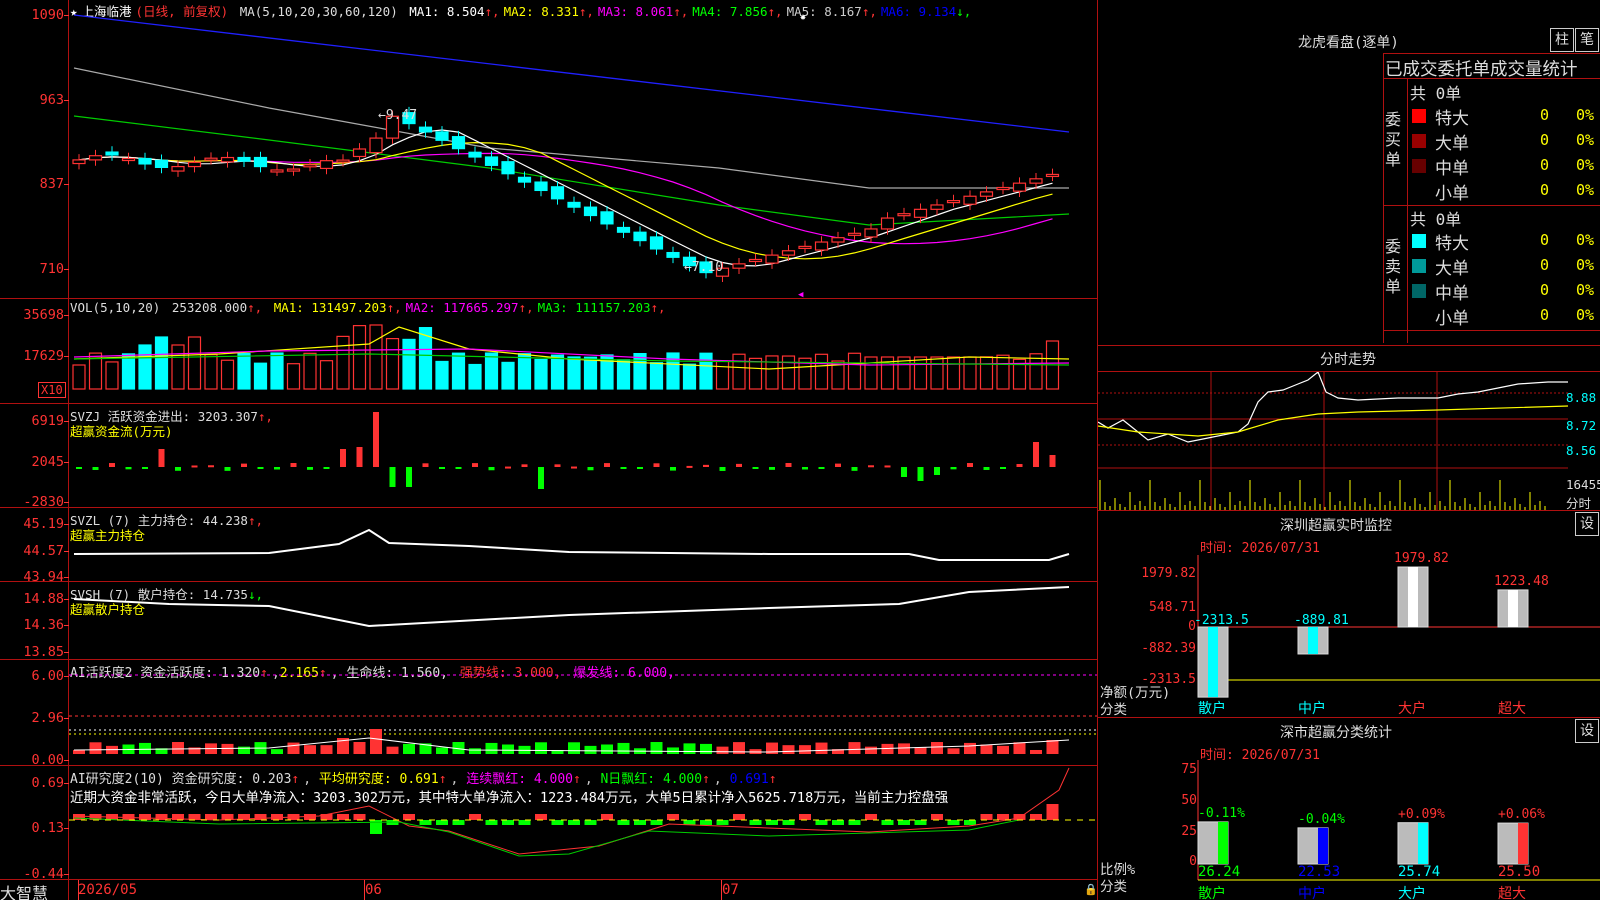 Image resolution: width=1600 pixels, height=900 pixels. What do you see at coordinates (51, 269) in the screenshot?
I see `y-tick-label: 710` at bounding box center [51, 269].